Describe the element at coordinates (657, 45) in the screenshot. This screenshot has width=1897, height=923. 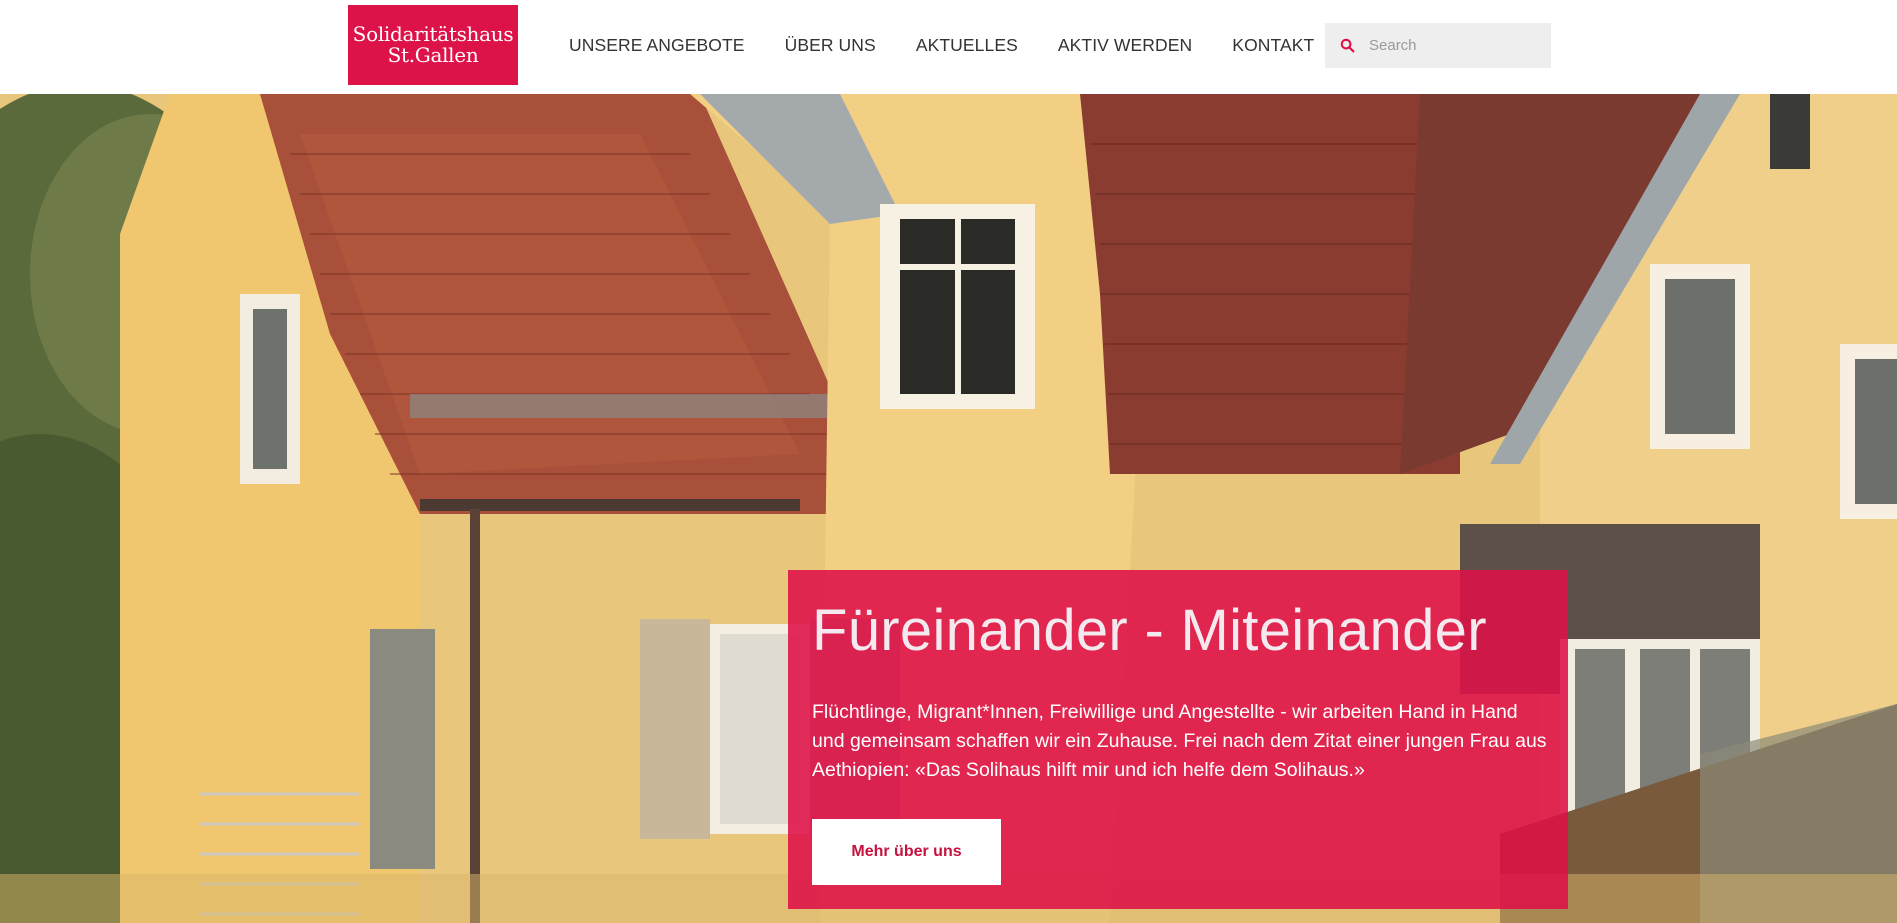
I see `nav-item-unsere-angebote: UNSERE ANGEBOTE` at that location.